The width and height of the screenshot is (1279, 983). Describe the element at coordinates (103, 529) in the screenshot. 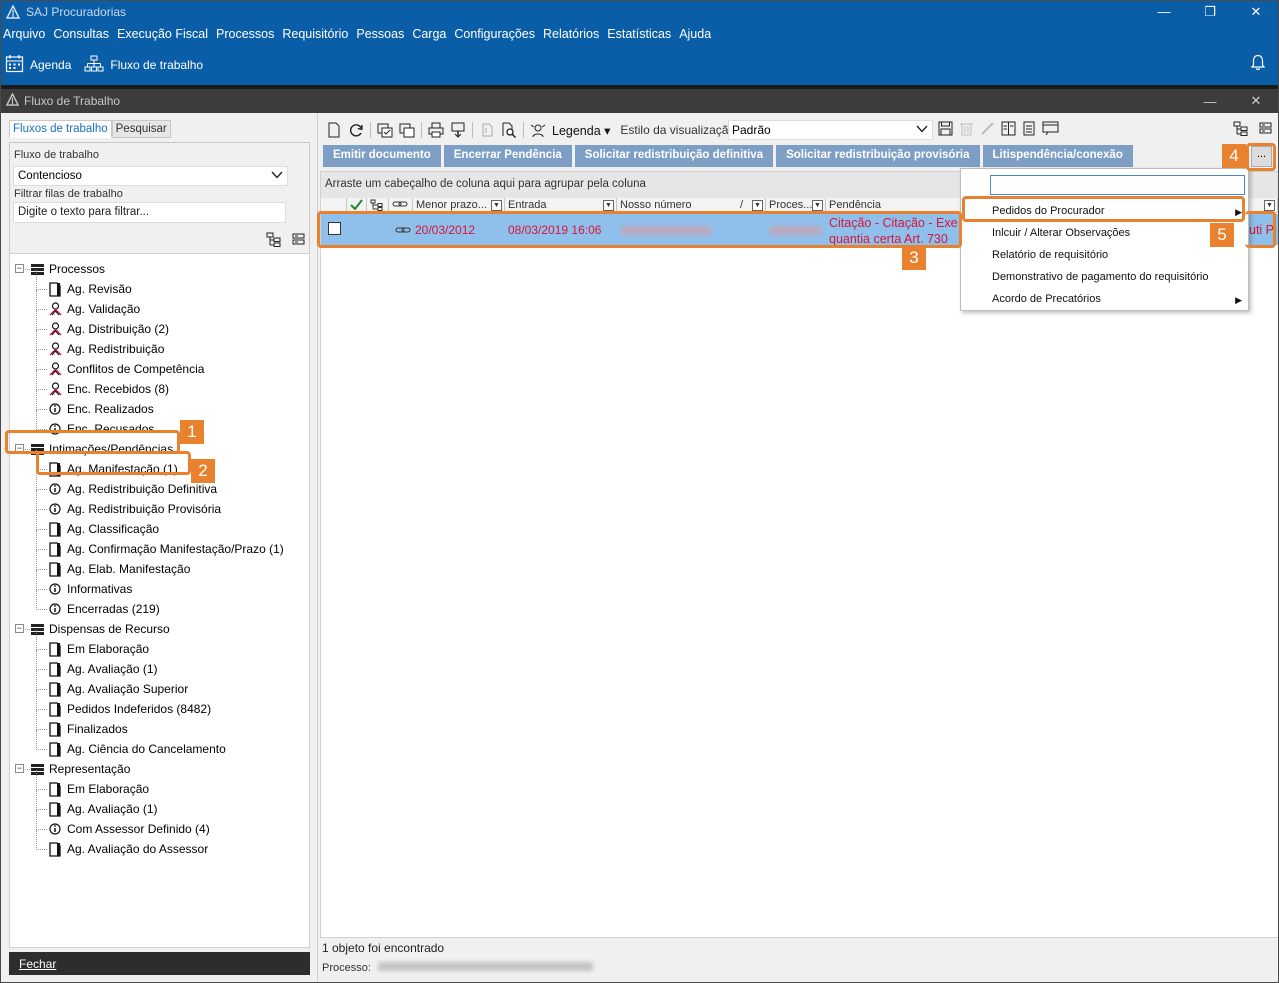

I see `tree-item: Ag. Classificação` at that location.